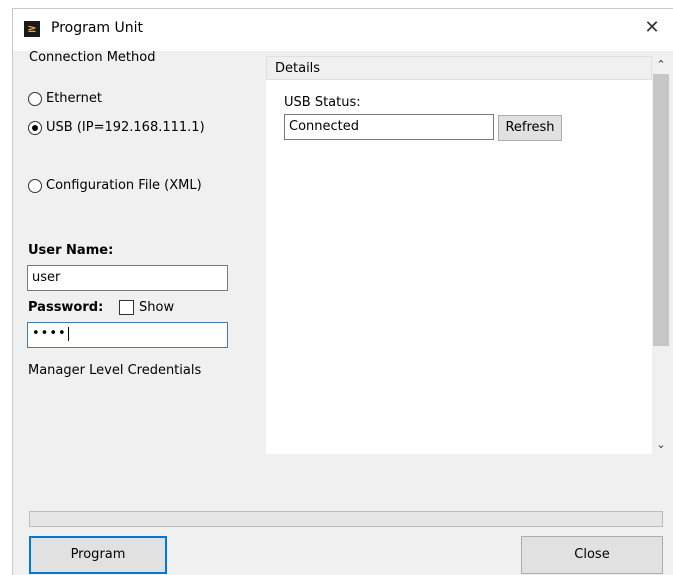 The image size is (673, 575). I want to click on user-name-label: User Name:, so click(71, 250).